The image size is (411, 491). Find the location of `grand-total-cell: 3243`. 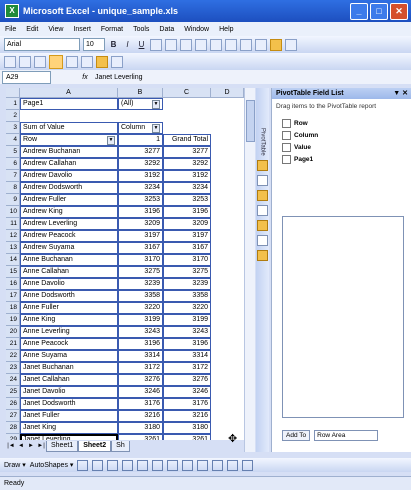

grand-total-cell: 3243 is located at coordinates (187, 332).